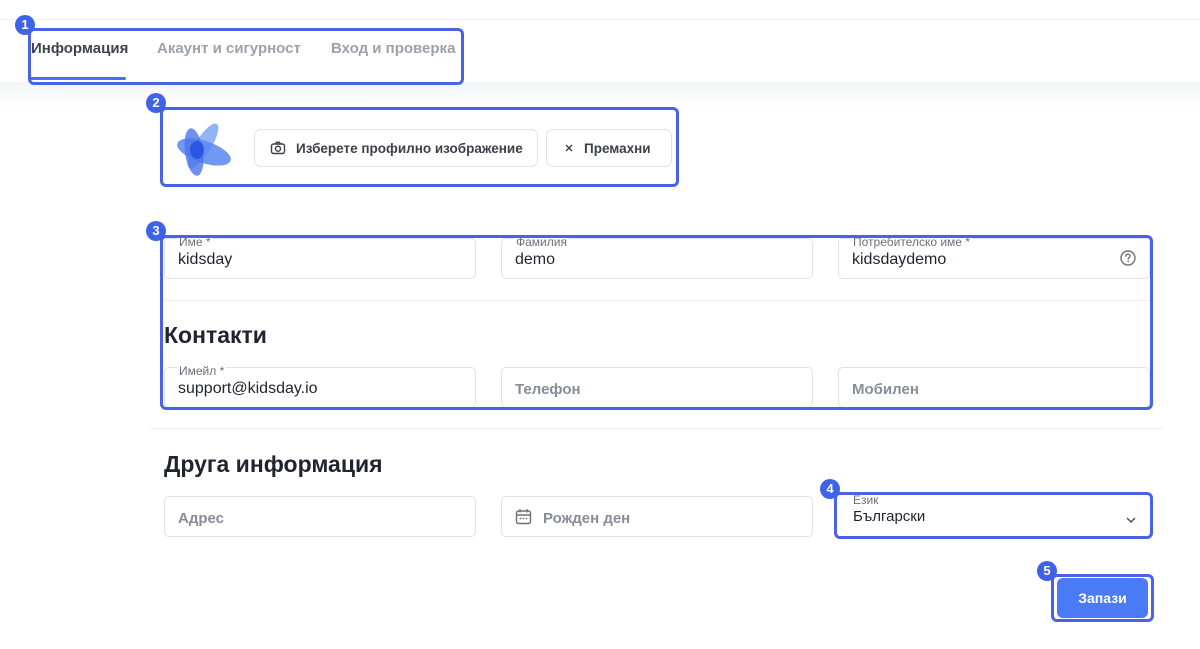 This screenshot has height=649, width=1200. Describe the element at coordinates (1047, 571) in the screenshot. I see `annotation-badge: 5` at that location.